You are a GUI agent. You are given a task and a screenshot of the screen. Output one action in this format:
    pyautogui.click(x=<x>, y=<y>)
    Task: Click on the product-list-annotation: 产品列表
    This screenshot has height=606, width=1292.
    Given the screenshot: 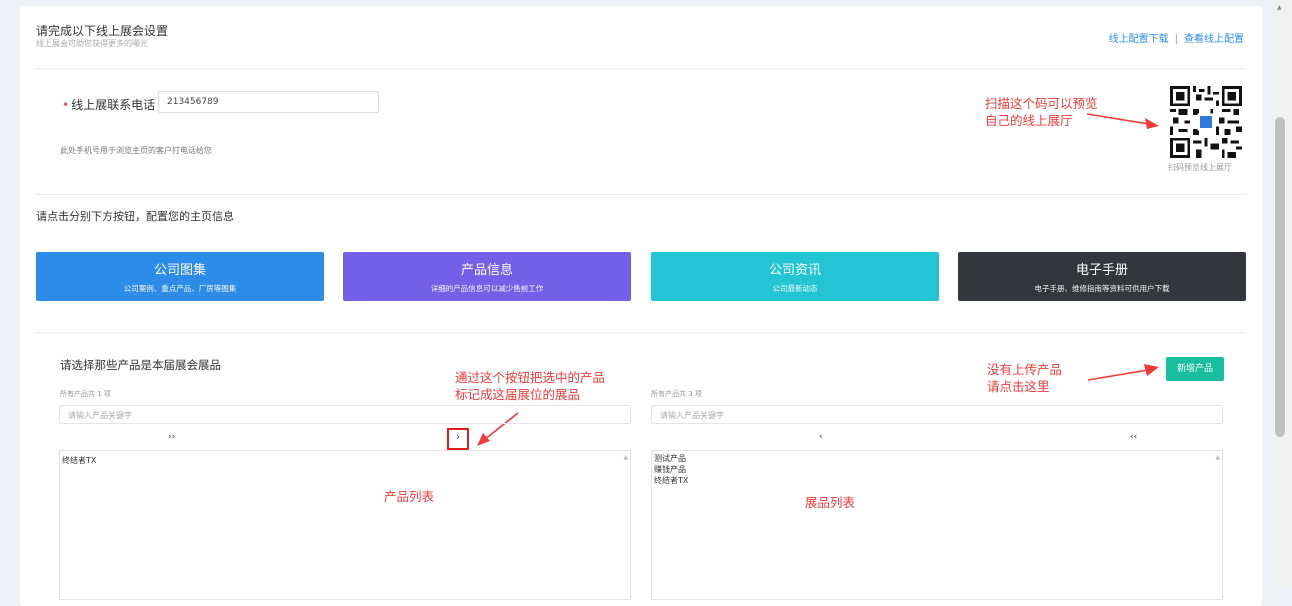 What is the action you would take?
    pyautogui.click(x=409, y=496)
    